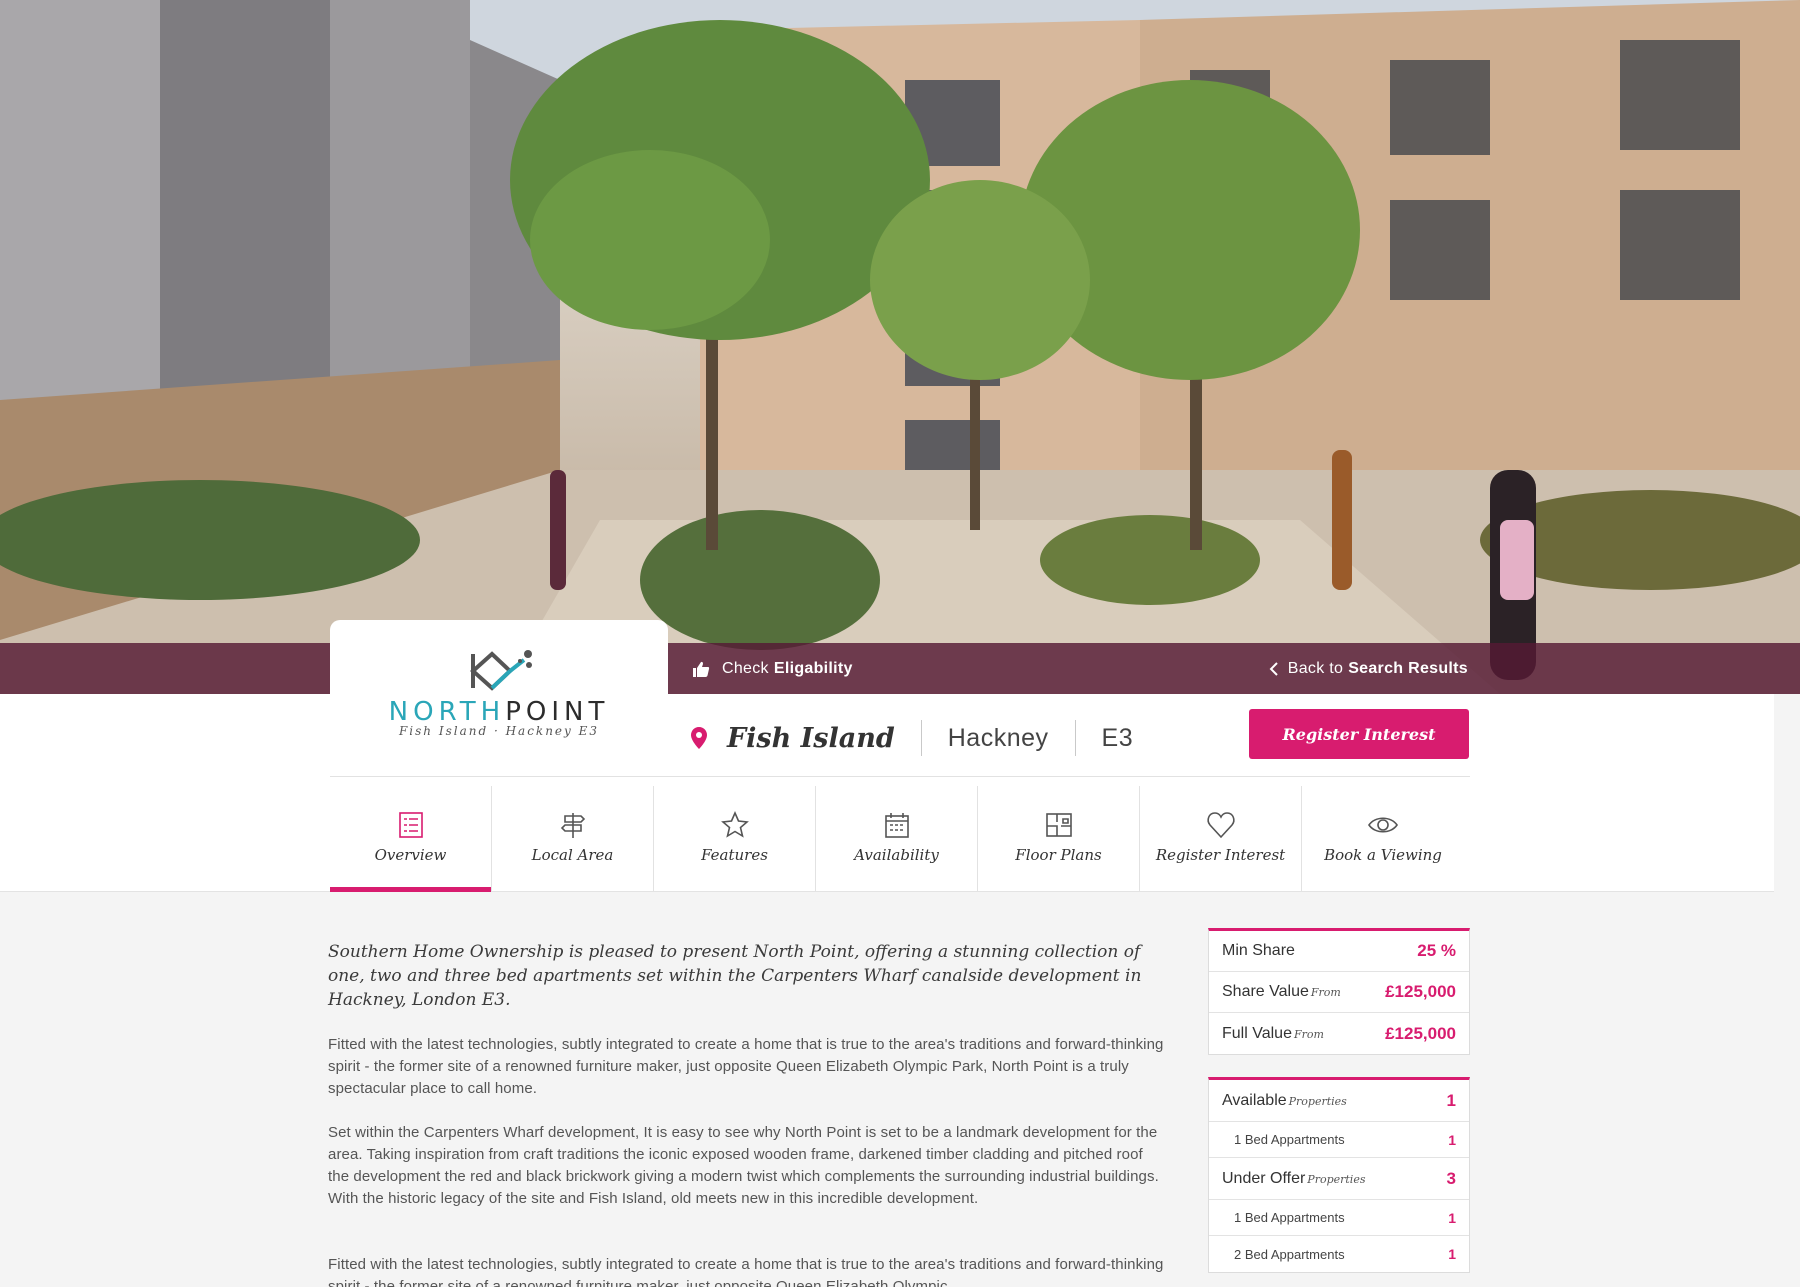 The image size is (1800, 1287). Describe the element at coordinates (557, 712) in the screenshot. I see `logo-word-point: POINT` at that location.